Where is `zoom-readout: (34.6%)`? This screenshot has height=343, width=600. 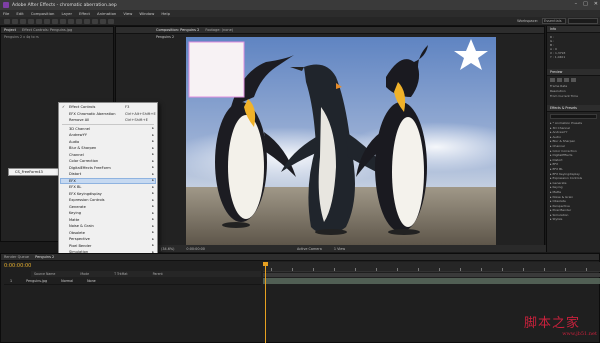
zoom-readout: (34.6%) is located at coordinates (167, 249).